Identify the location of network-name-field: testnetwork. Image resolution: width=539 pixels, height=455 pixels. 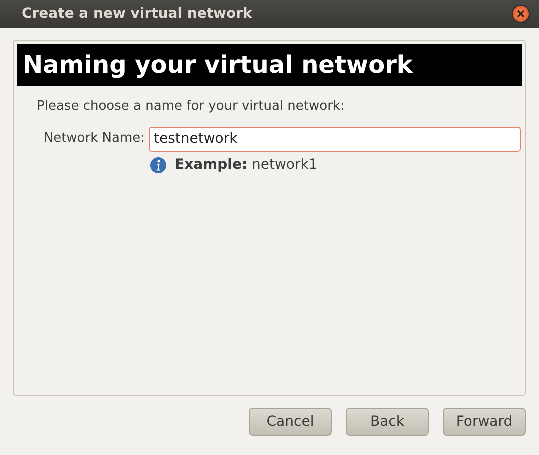
(335, 139).